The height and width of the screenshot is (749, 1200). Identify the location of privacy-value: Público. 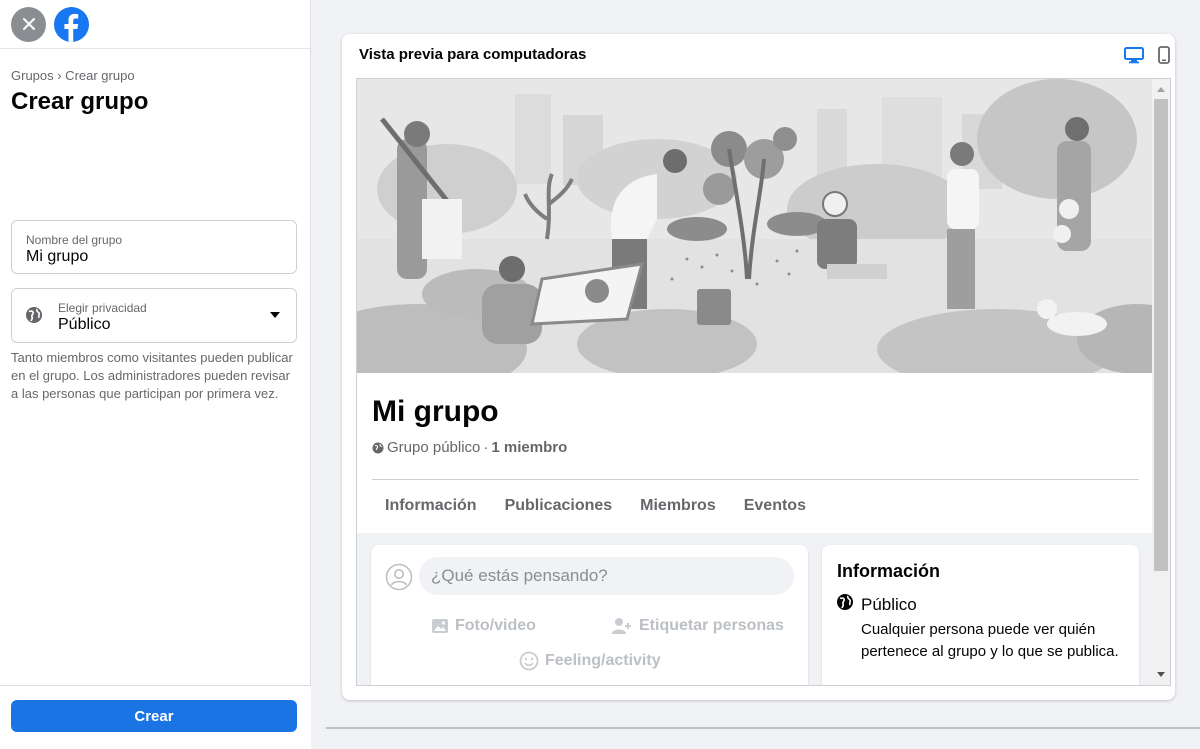
(84, 324).